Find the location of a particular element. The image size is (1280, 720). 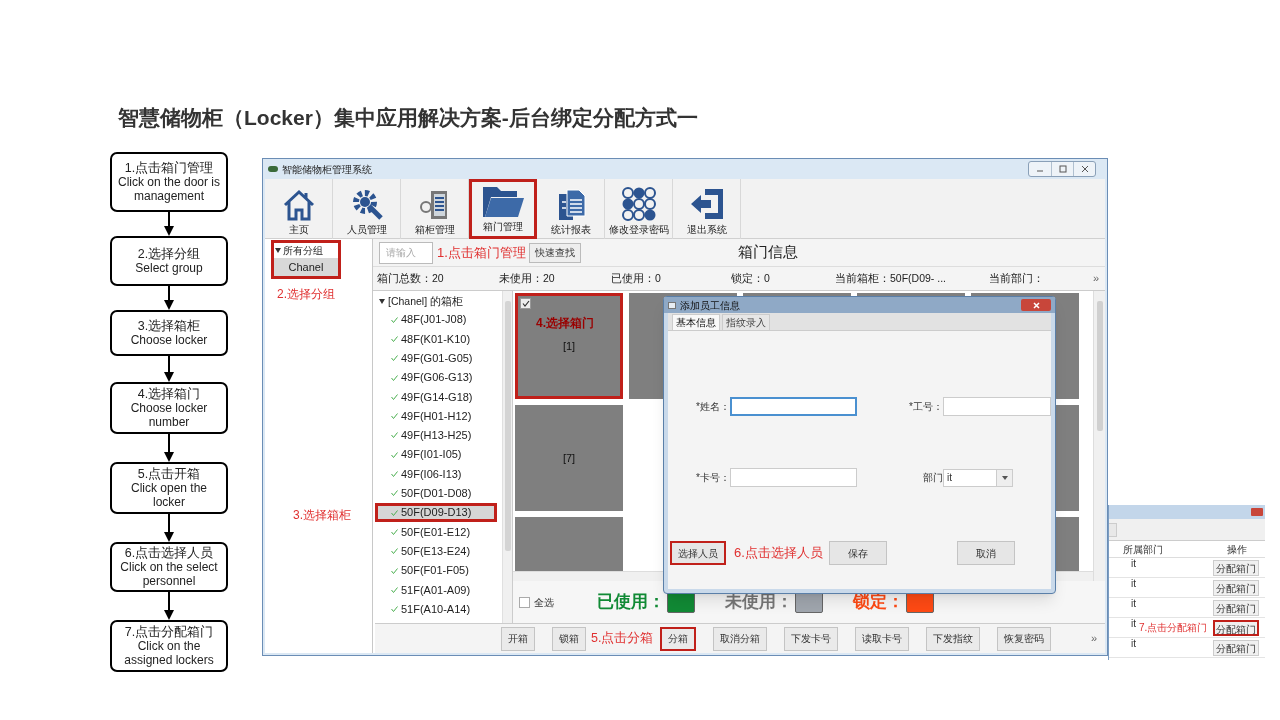

step-subtitle: Choose locker number is located at coordinates (169, 415).